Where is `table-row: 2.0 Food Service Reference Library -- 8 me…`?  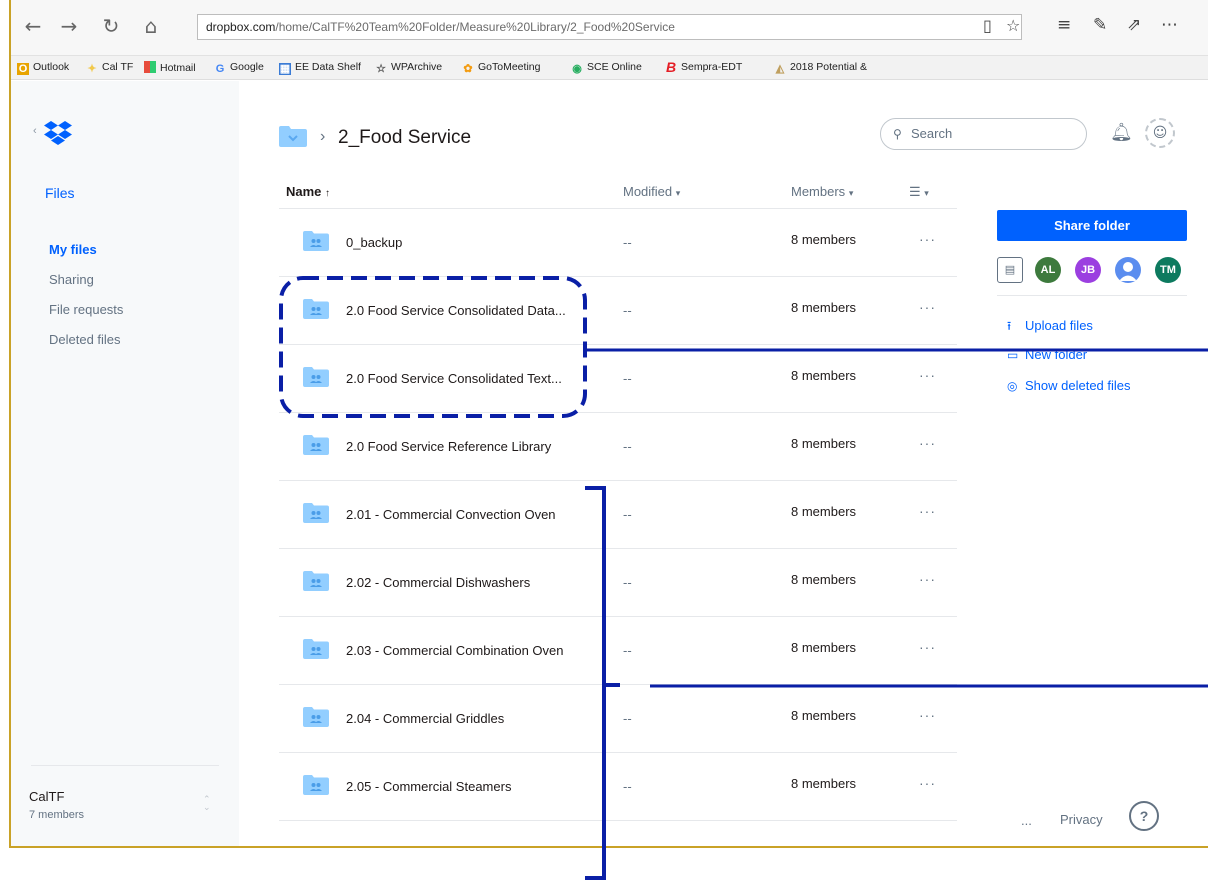 table-row: 2.0 Food Service Reference Library -- 8 me… is located at coordinates (618, 447).